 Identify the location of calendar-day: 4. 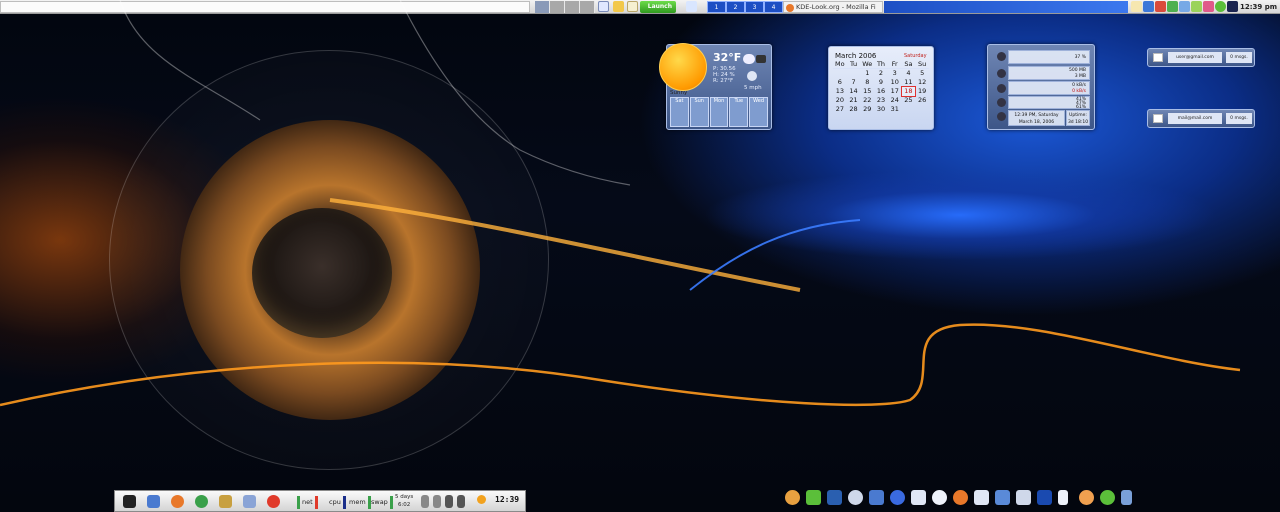
(909, 73).